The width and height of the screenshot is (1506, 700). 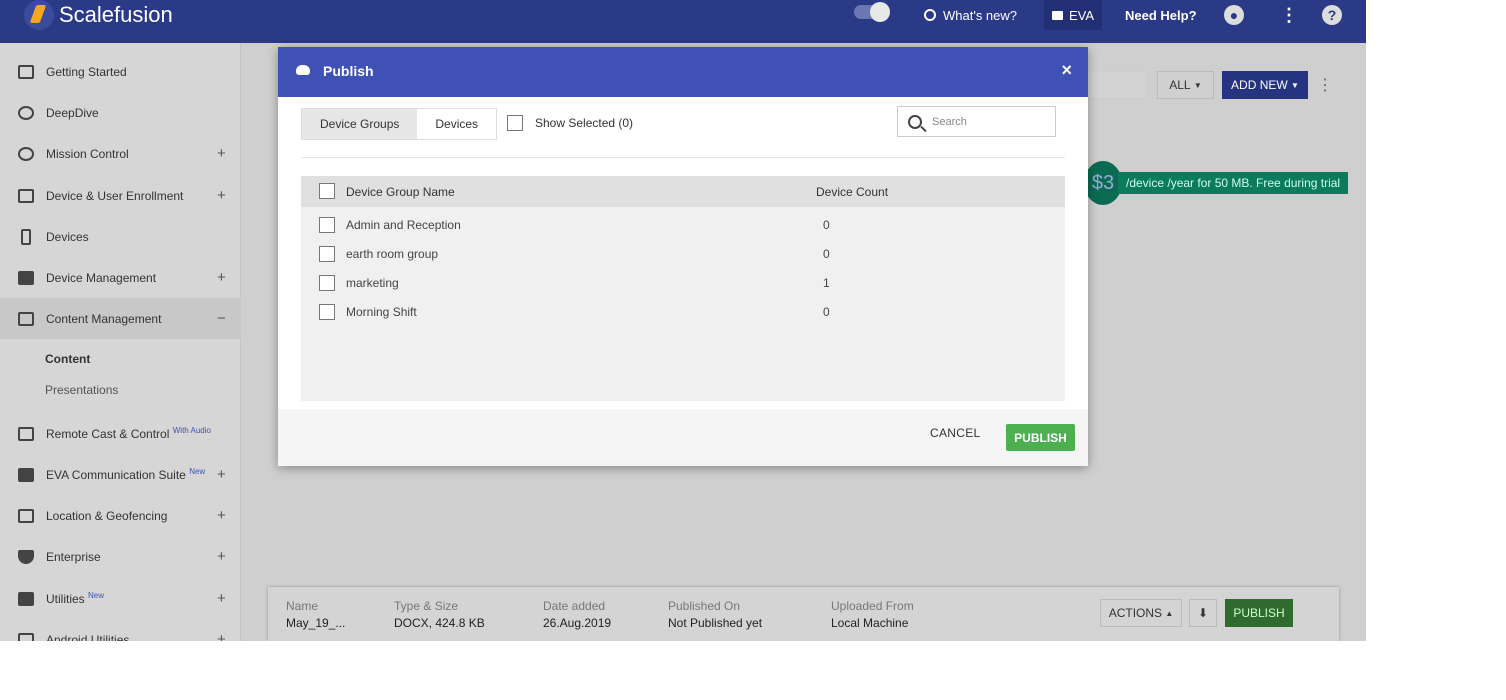 I want to click on search-input, so click(x=987, y=121).